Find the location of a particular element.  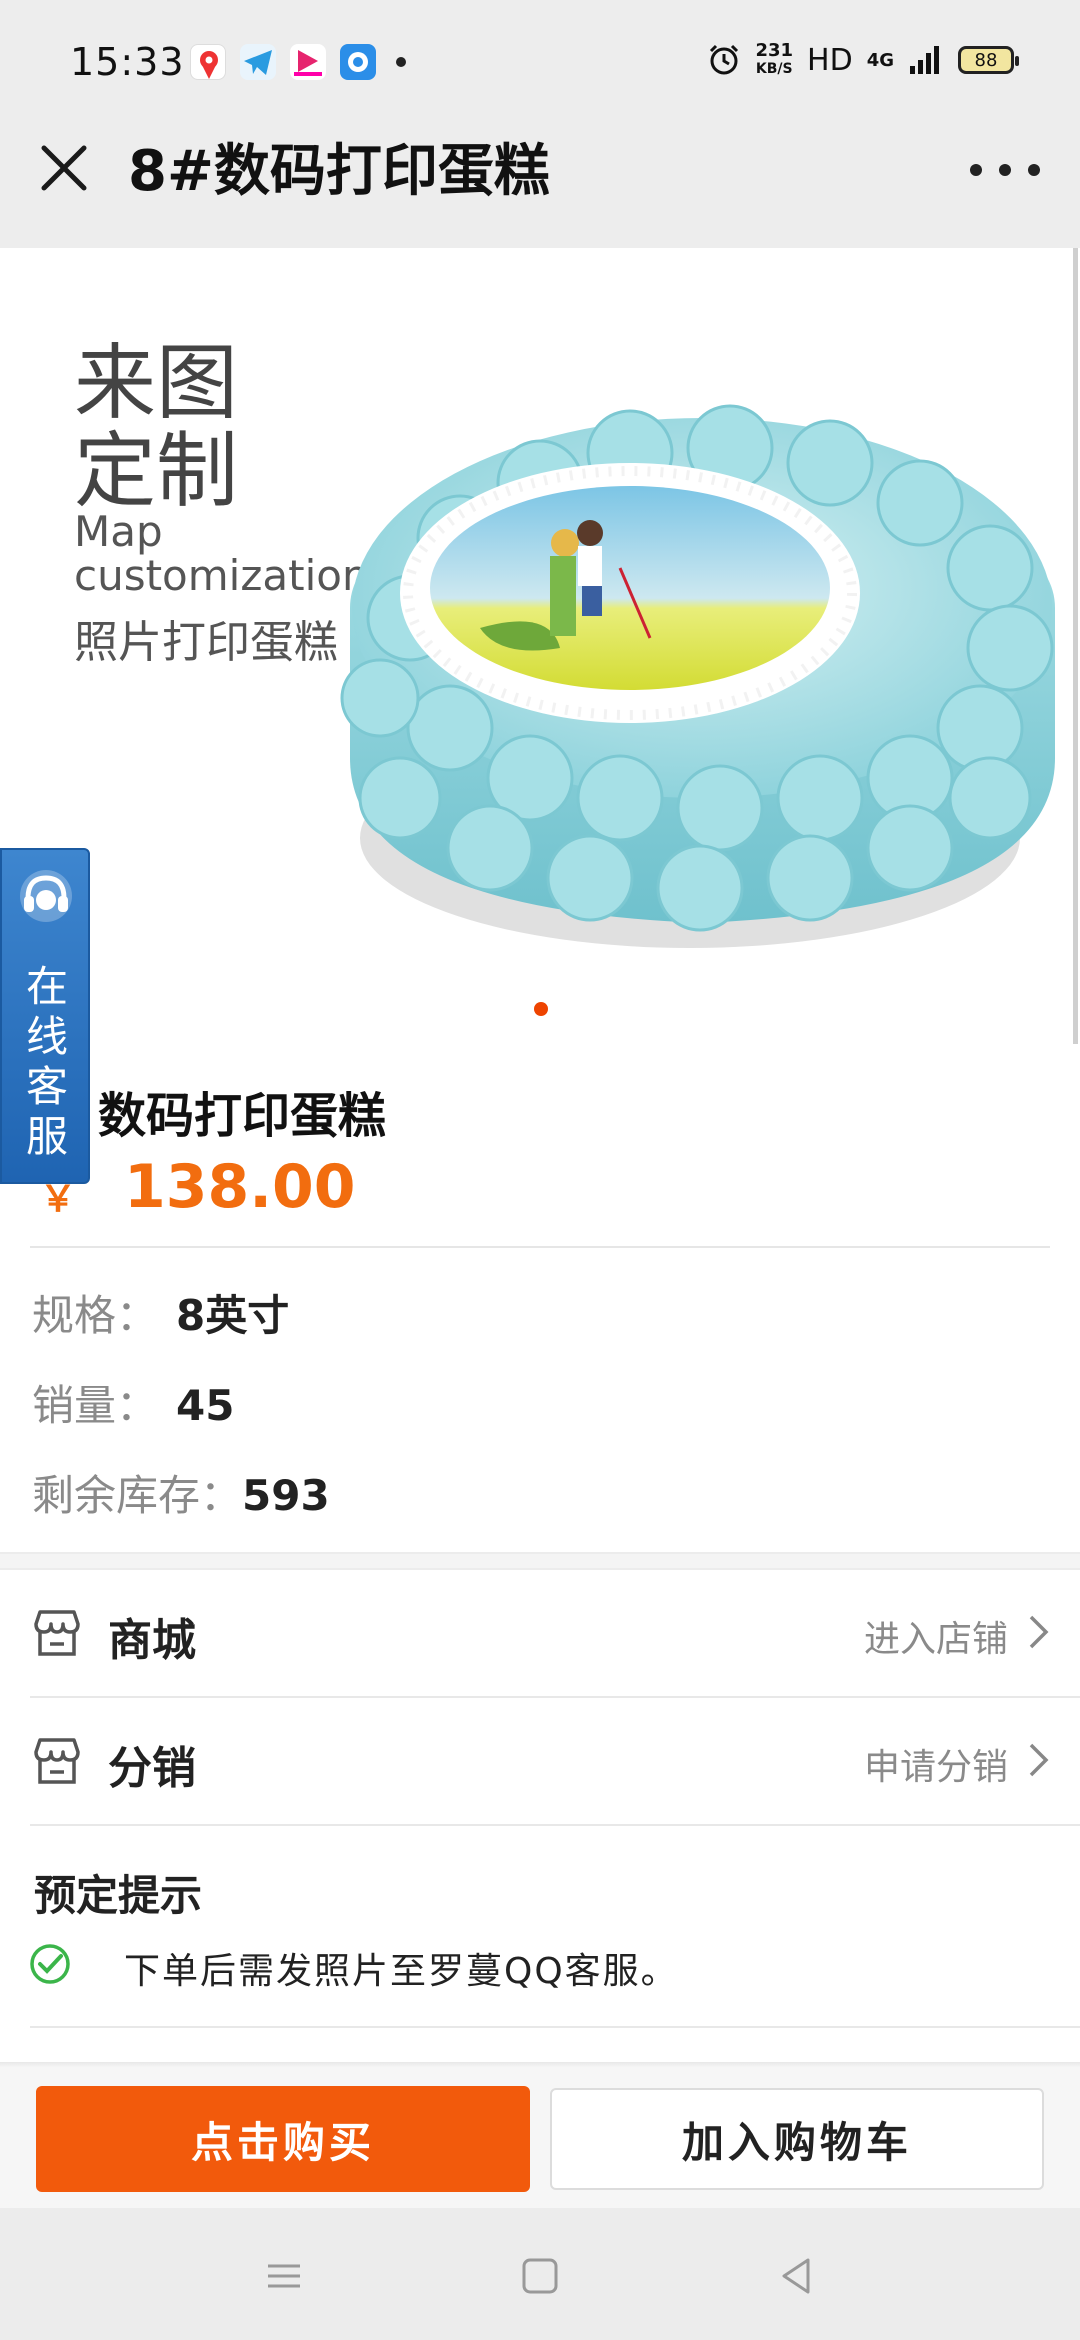

spec-row-stock: 剩余库存：593 is located at coordinates (181, 1492).